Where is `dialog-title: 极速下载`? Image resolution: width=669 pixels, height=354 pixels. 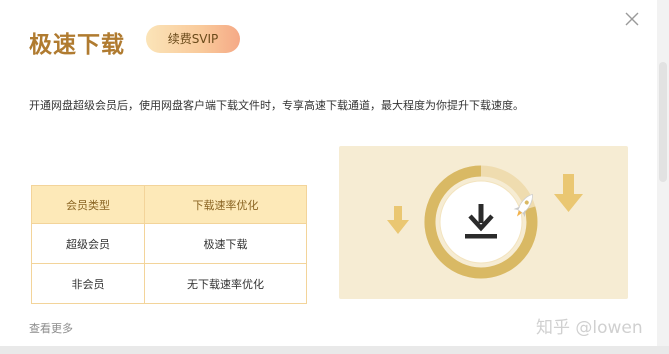 dialog-title: 极速下载 is located at coordinates (77, 45).